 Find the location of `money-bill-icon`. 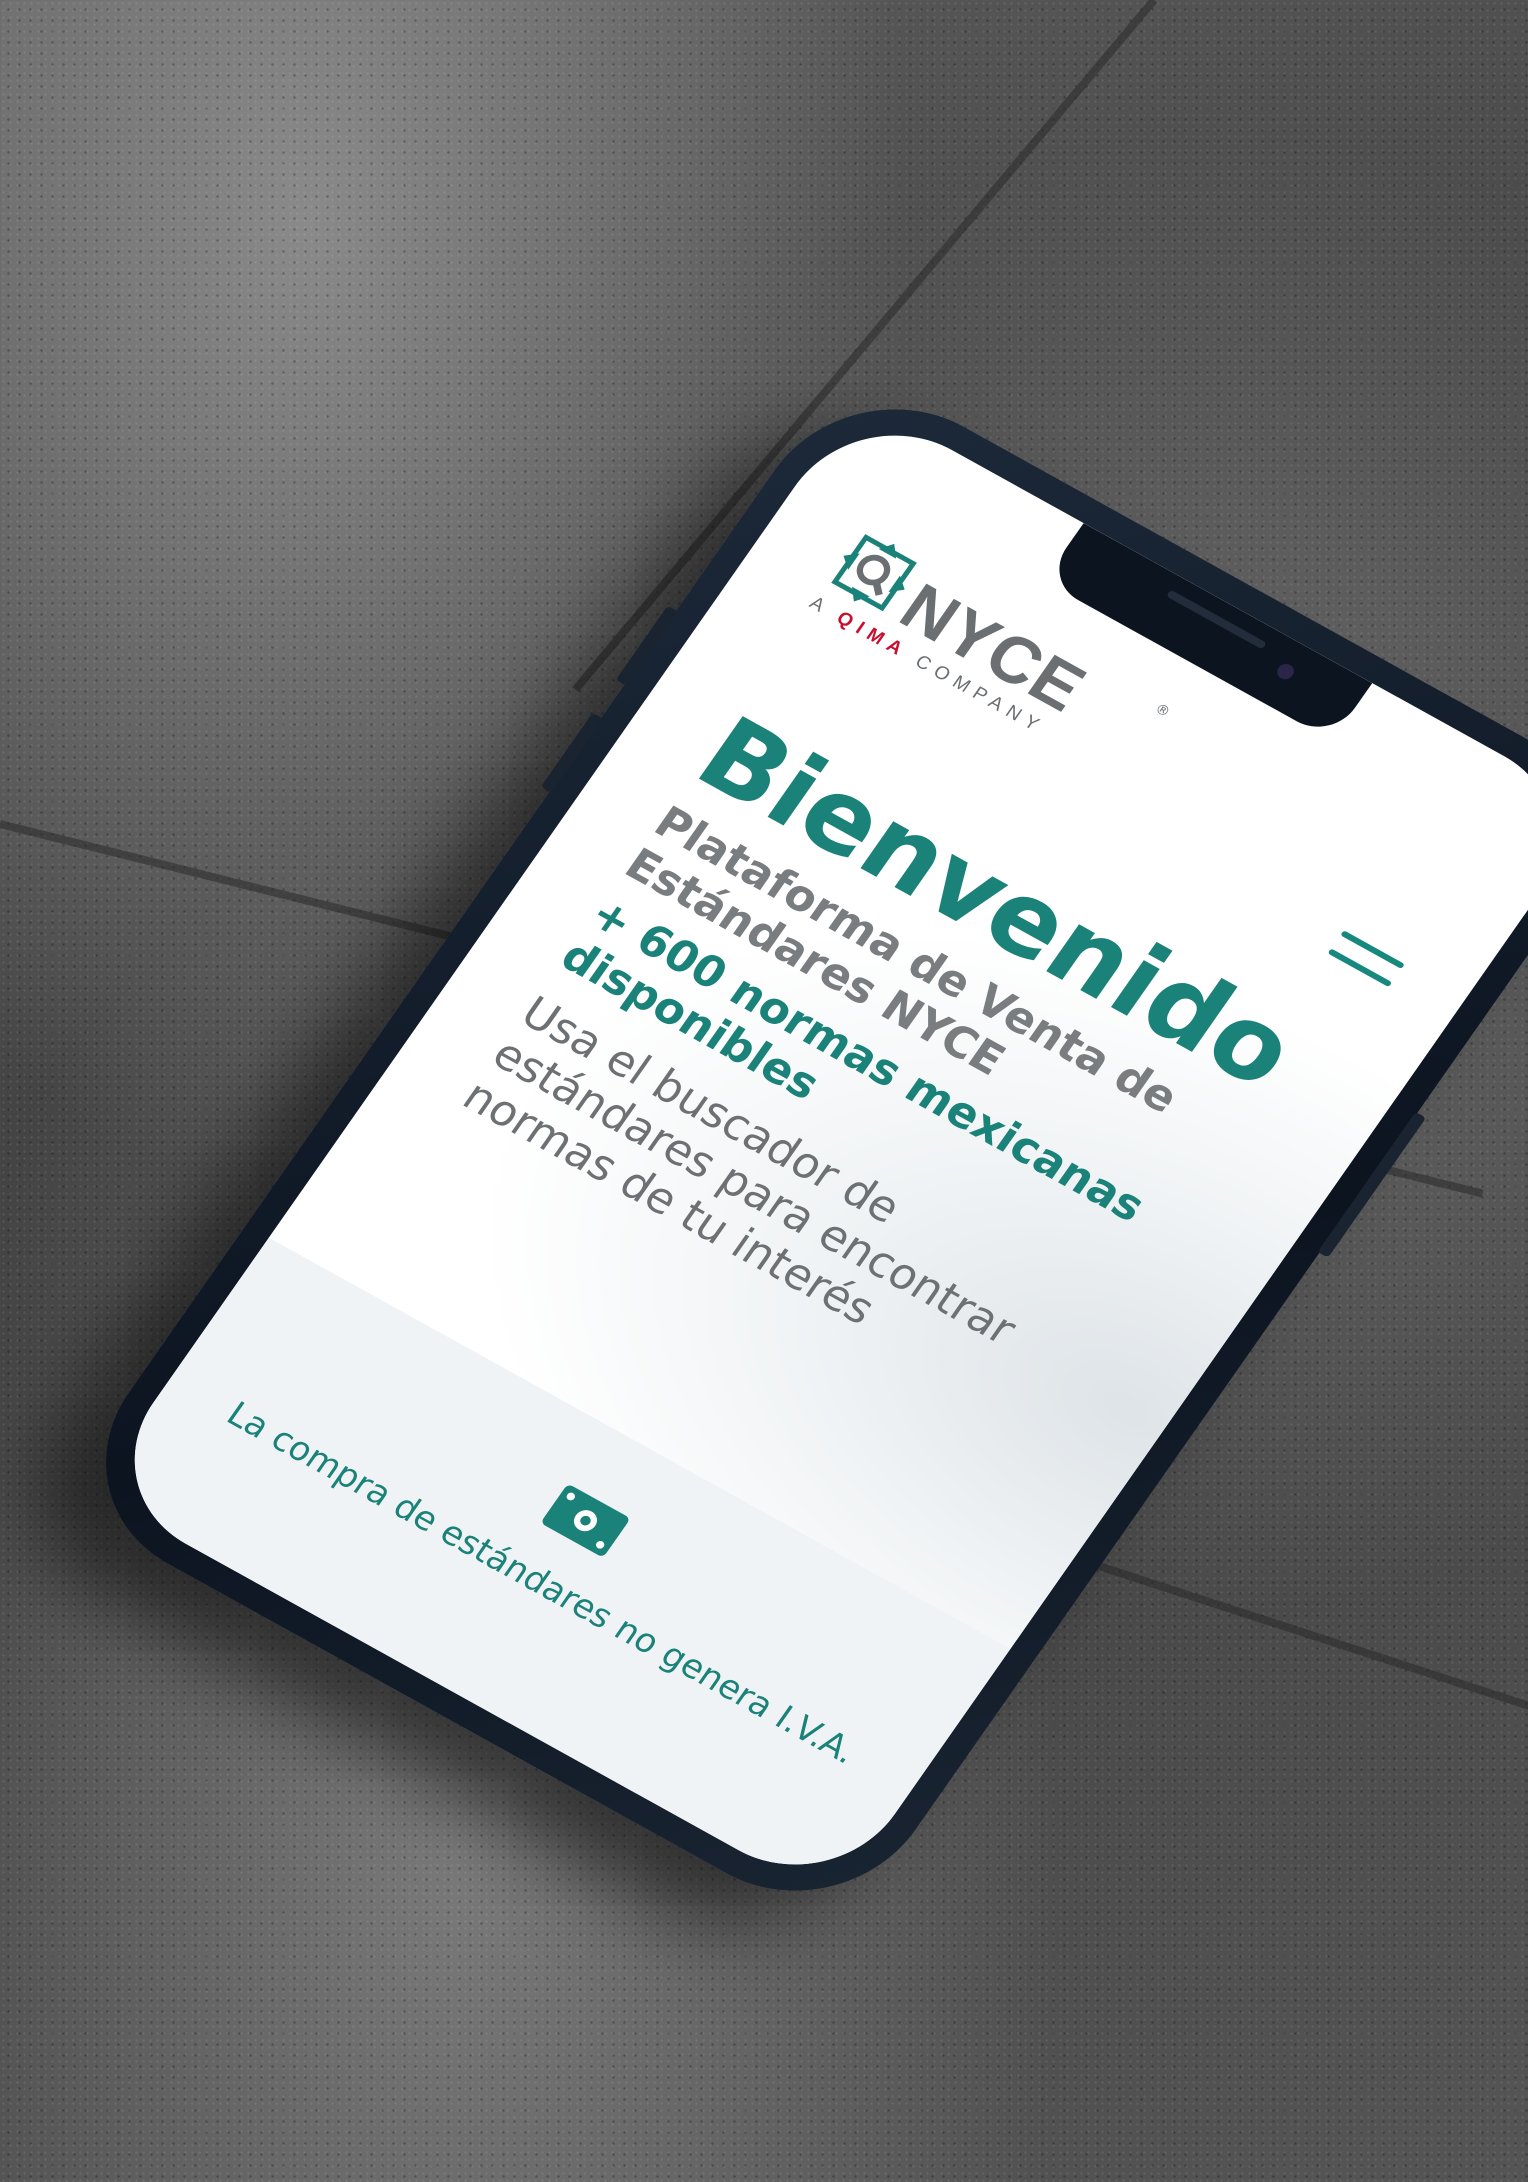

money-bill-icon is located at coordinates (585, 1520).